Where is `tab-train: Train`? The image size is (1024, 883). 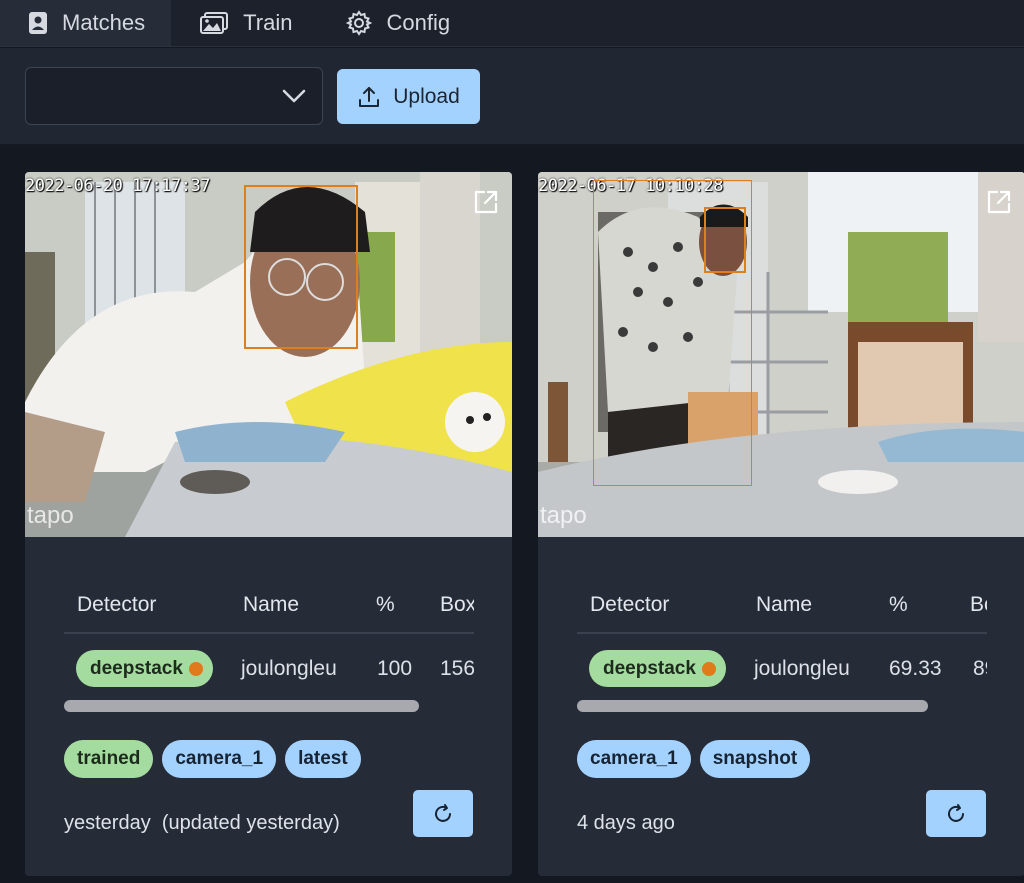 tab-train: Train is located at coordinates (244, 23).